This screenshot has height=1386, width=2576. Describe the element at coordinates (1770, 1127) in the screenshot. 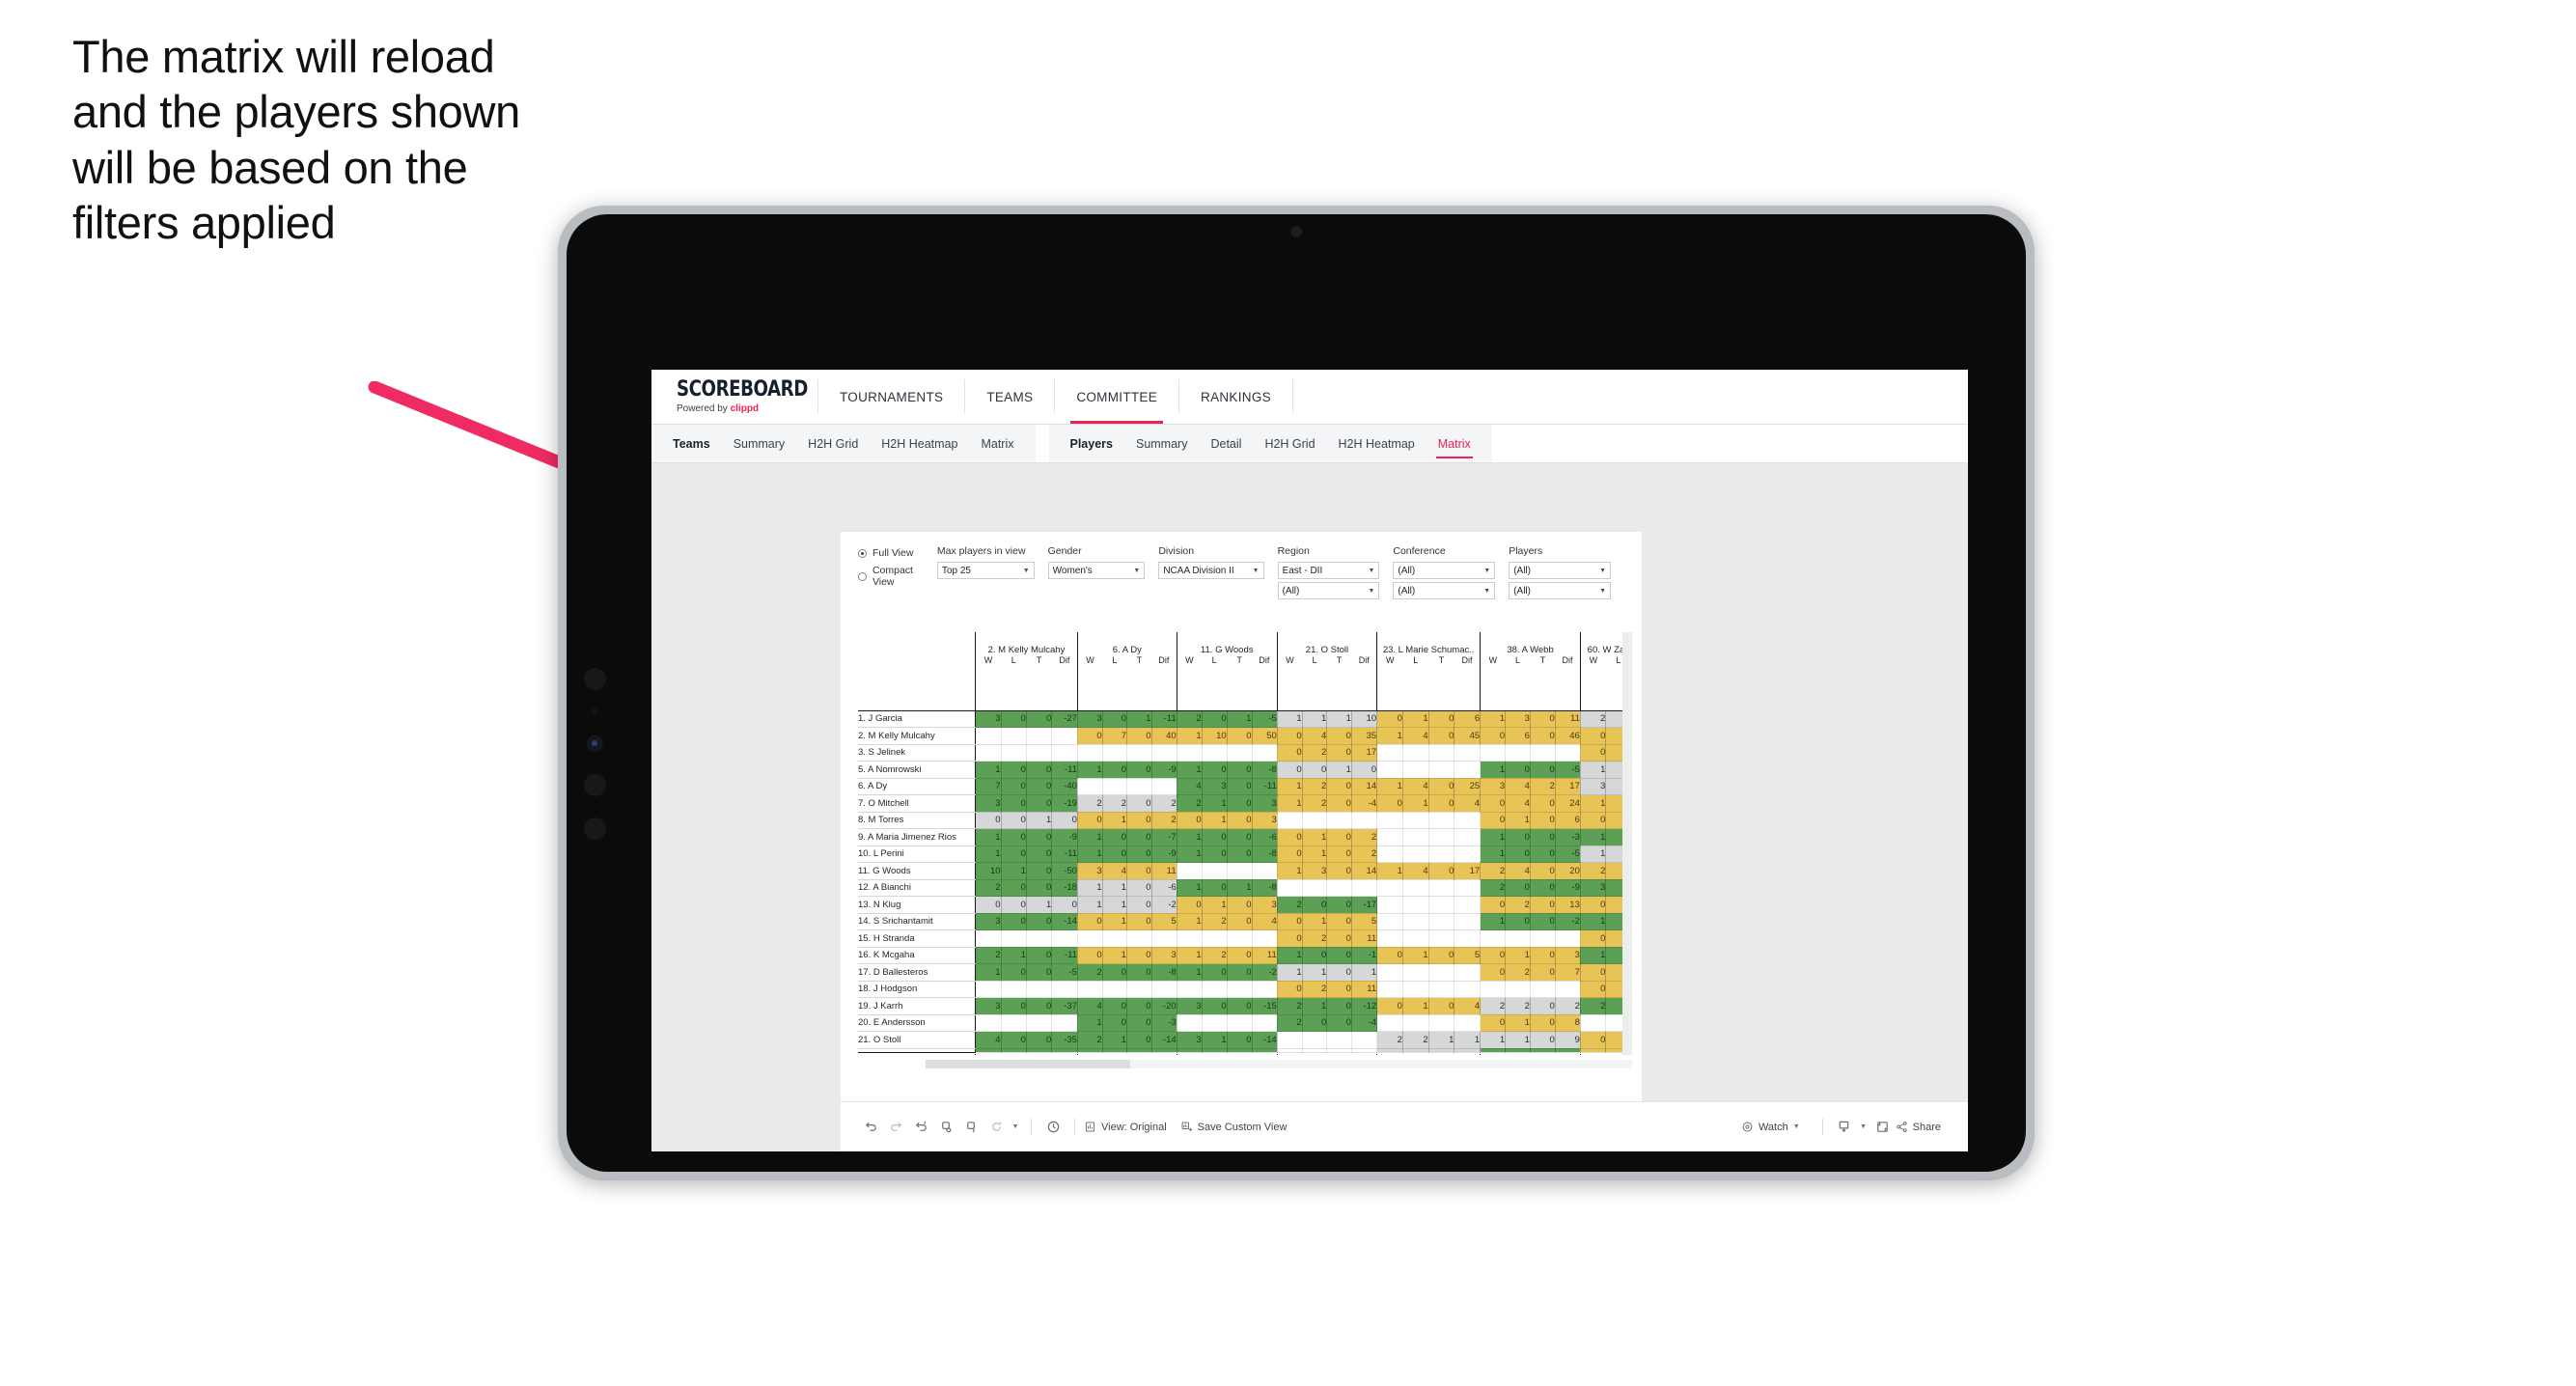

I see `watch-button: Watch ▼` at that location.